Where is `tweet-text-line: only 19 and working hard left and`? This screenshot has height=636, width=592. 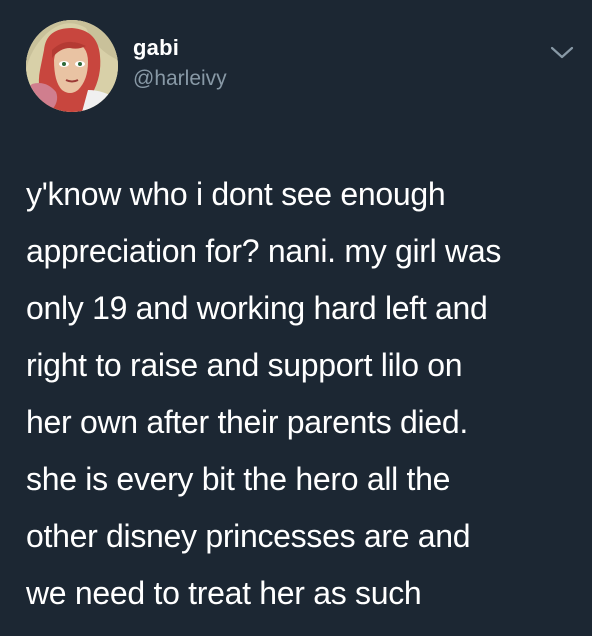
tweet-text-line: only 19 and working hard left and is located at coordinates (257, 308).